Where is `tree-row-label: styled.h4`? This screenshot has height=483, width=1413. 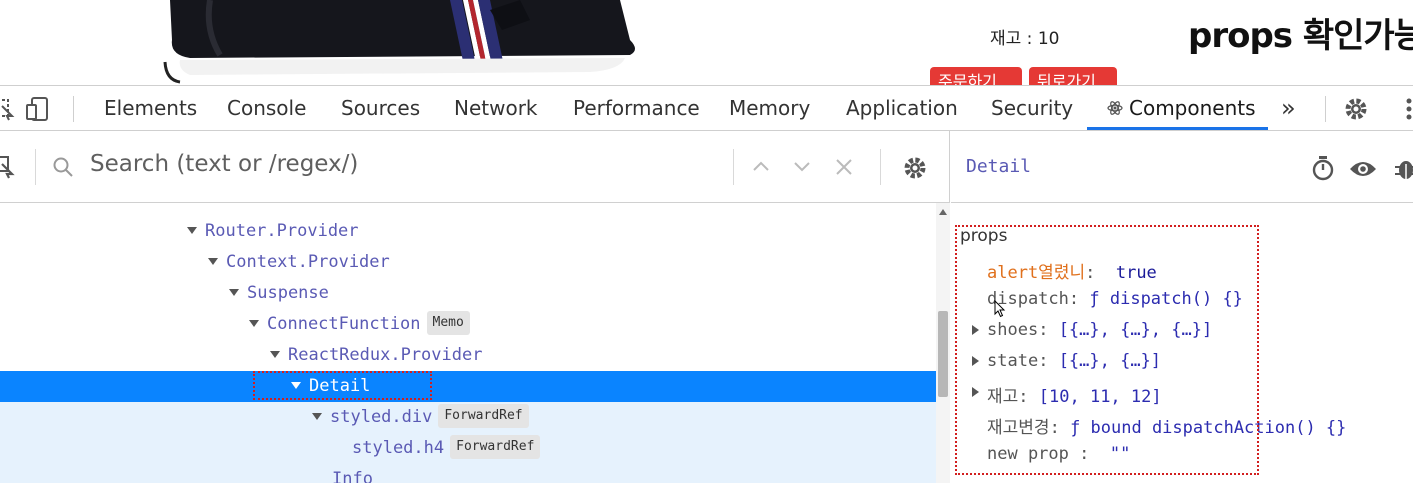 tree-row-label: styled.h4 is located at coordinates (398, 448).